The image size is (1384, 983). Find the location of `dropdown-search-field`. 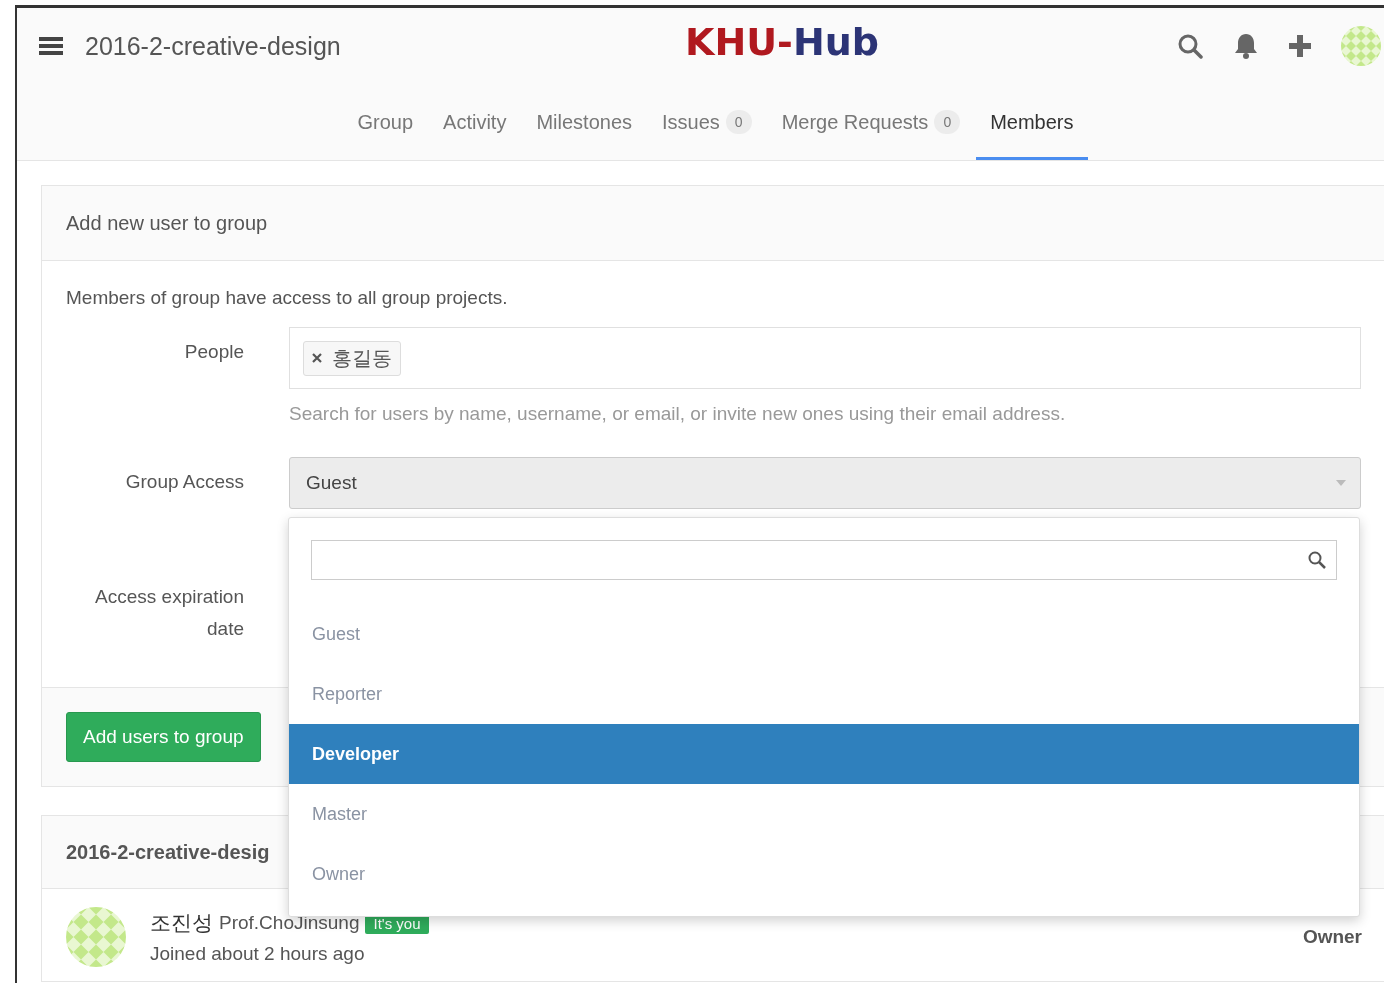

dropdown-search-field is located at coordinates (824, 560).